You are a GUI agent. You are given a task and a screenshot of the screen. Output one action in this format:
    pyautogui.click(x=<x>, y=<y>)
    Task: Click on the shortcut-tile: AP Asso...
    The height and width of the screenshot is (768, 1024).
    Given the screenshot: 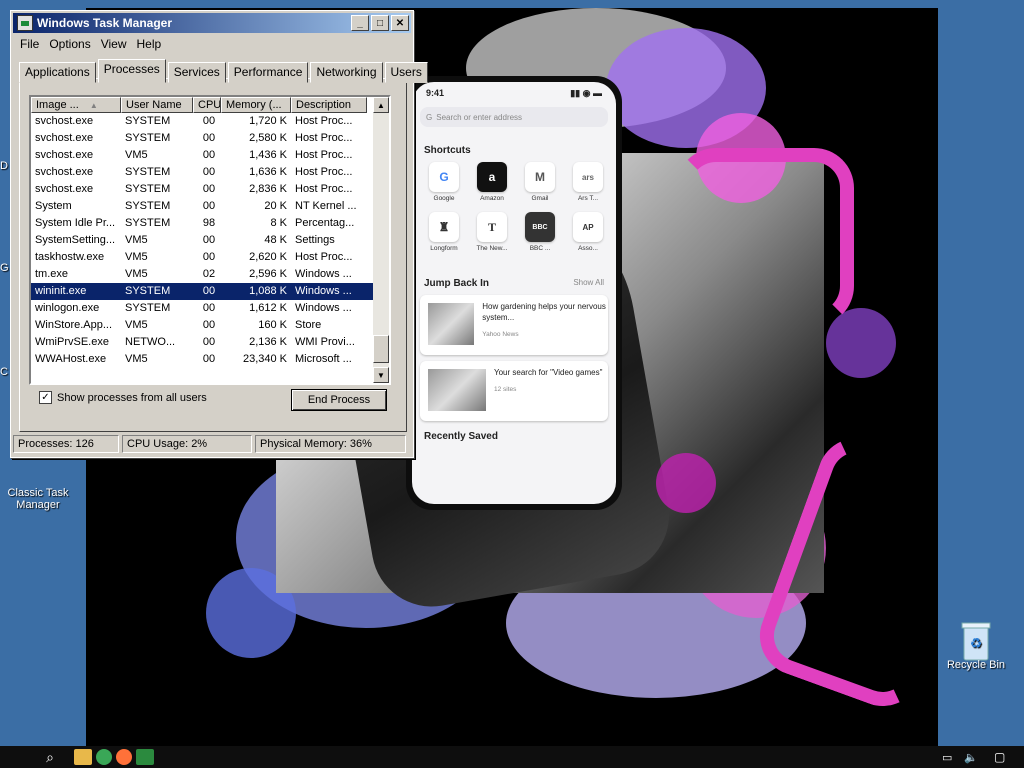 What is the action you would take?
    pyautogui.click(x=588, y=232)
    